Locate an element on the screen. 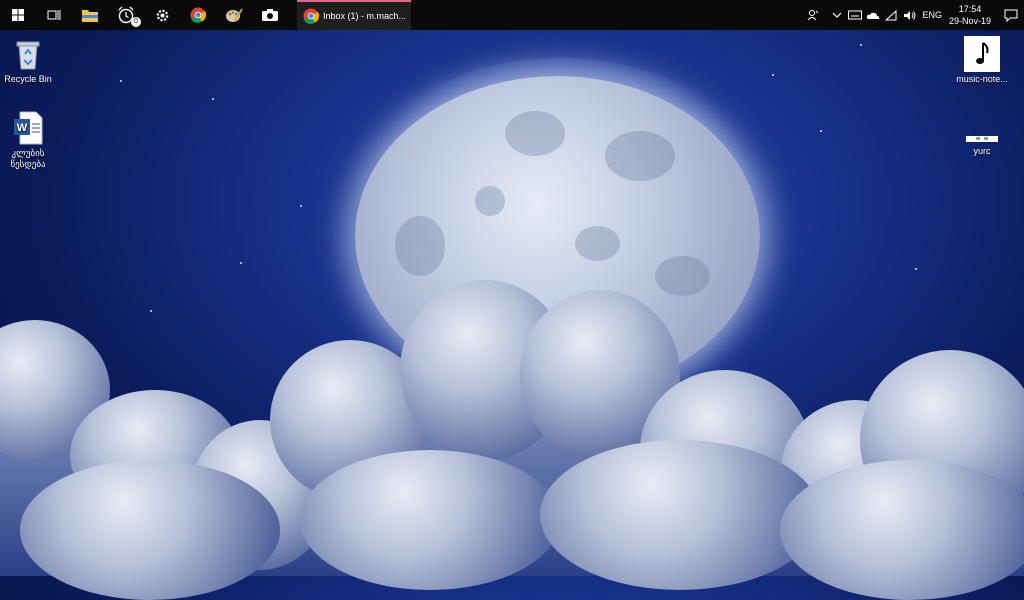  task-view-icon is located at coordinates (54, 15).